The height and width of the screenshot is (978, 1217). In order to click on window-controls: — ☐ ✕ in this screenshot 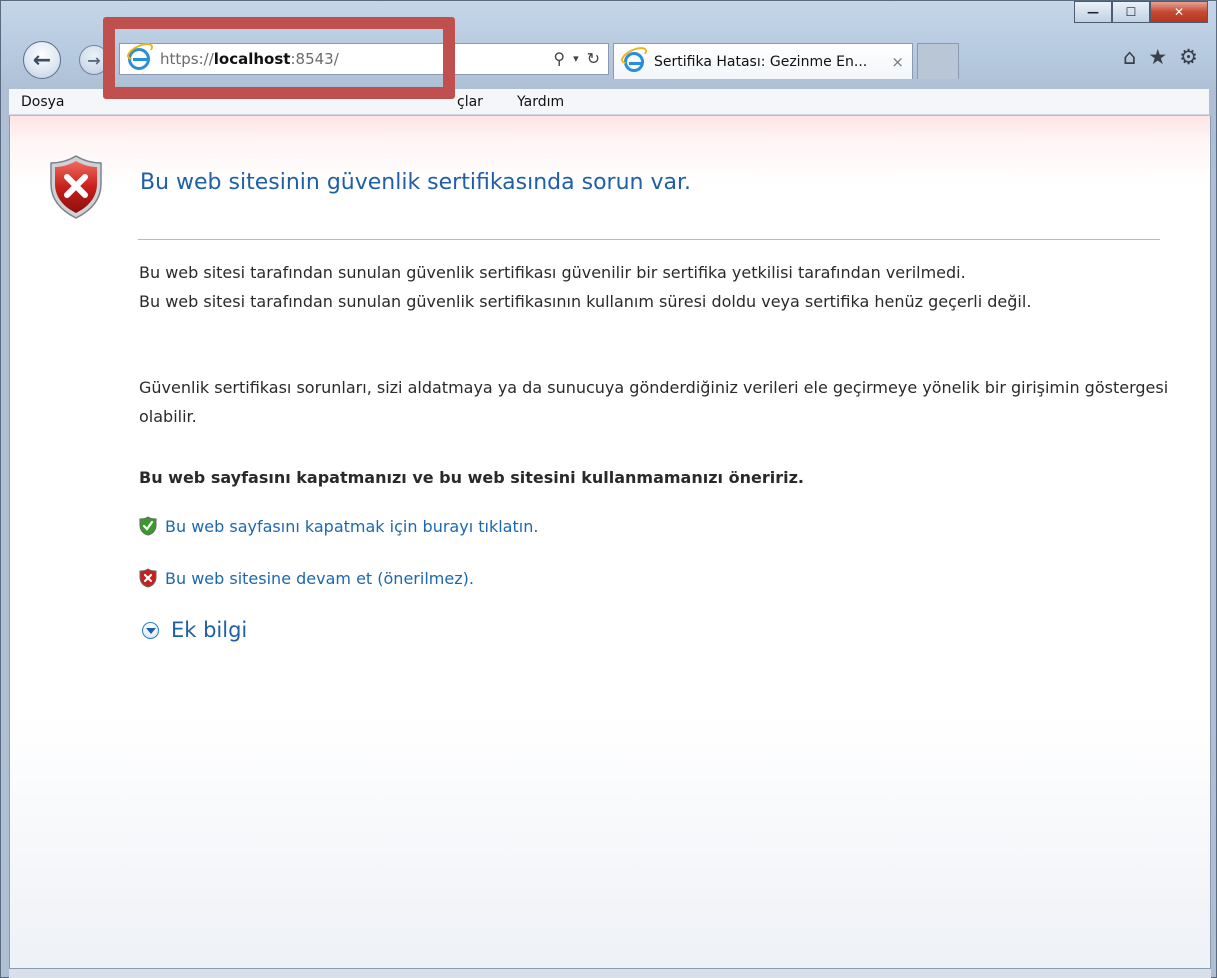, I will do `click(1141, 12)`.